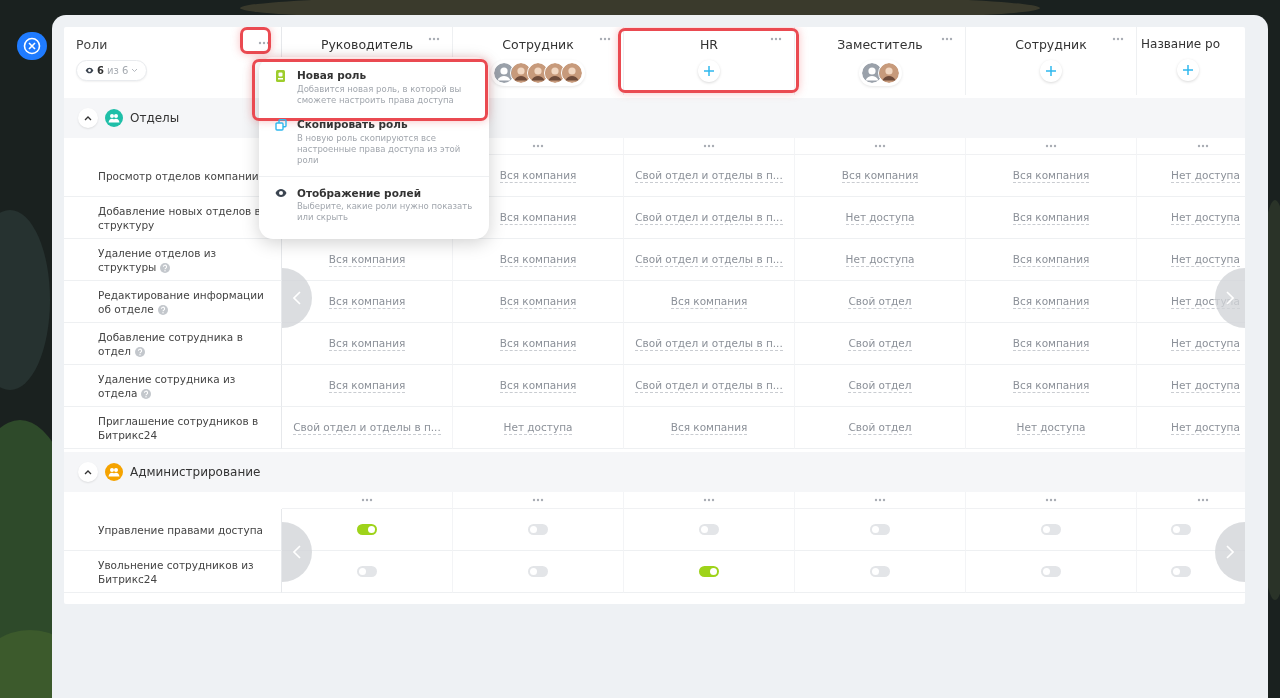  I want to click on role-title: Название ро, so click(1180, 44).